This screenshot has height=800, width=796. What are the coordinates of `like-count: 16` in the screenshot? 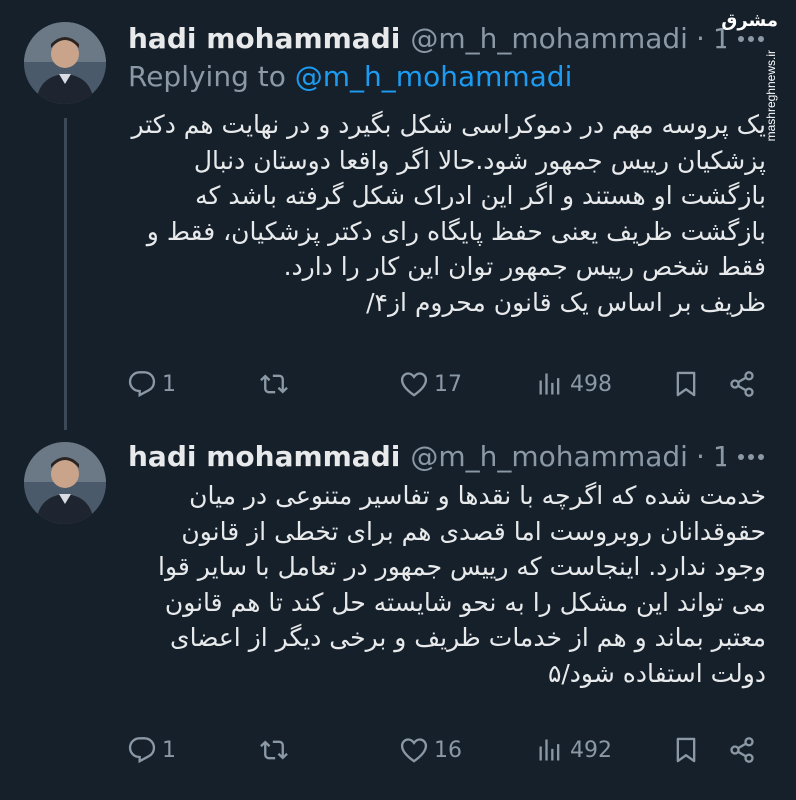 It's located at (448, 750).